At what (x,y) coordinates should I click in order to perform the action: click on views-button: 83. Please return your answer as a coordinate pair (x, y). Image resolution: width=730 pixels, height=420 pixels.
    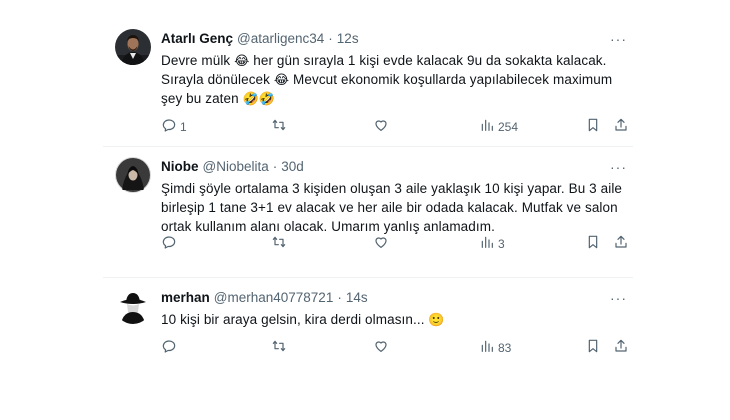
    Looking at the image, I should click on (495, 347).